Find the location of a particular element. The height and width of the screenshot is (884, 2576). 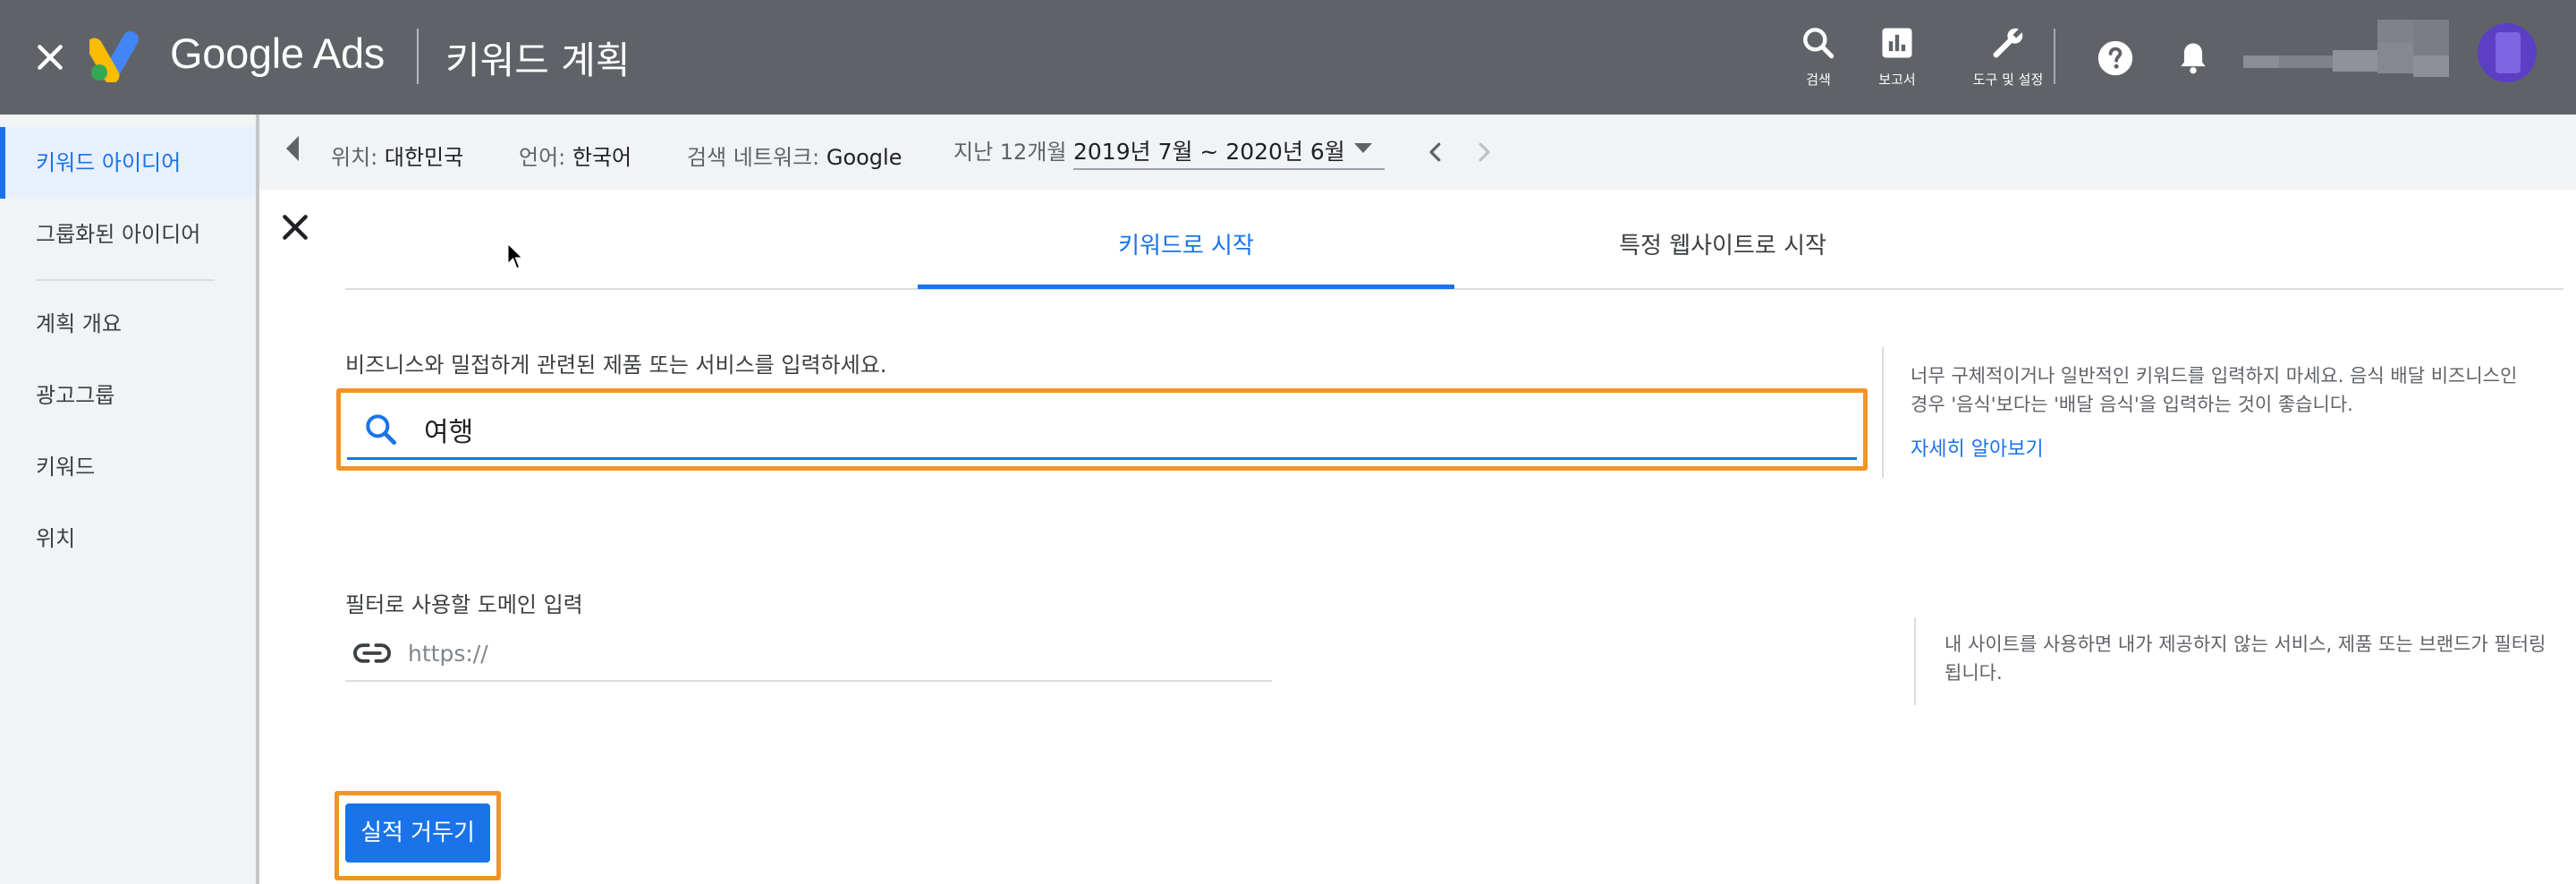

network-filter: 검색 네트워크: Google is located at coordinates (794, 156).